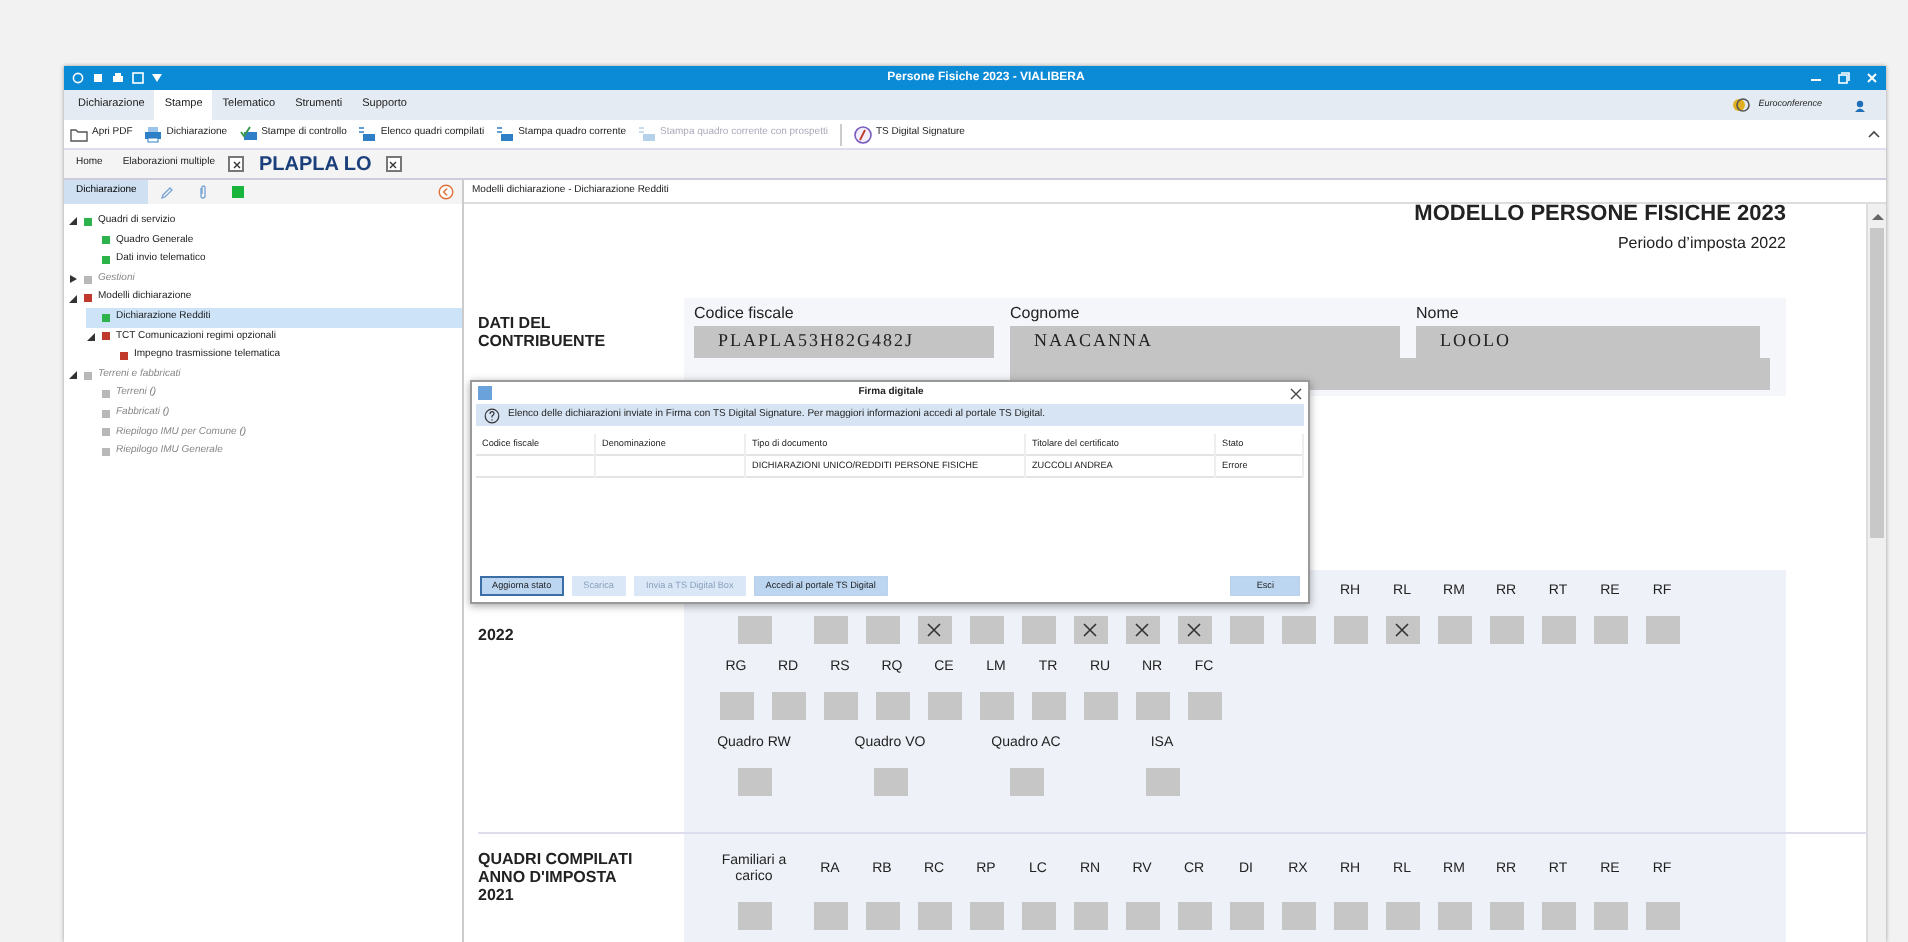  What do you see at coordinates (167, 192) in the screenshot?
I see `pencil-icon` at bounding box center [167, 192].